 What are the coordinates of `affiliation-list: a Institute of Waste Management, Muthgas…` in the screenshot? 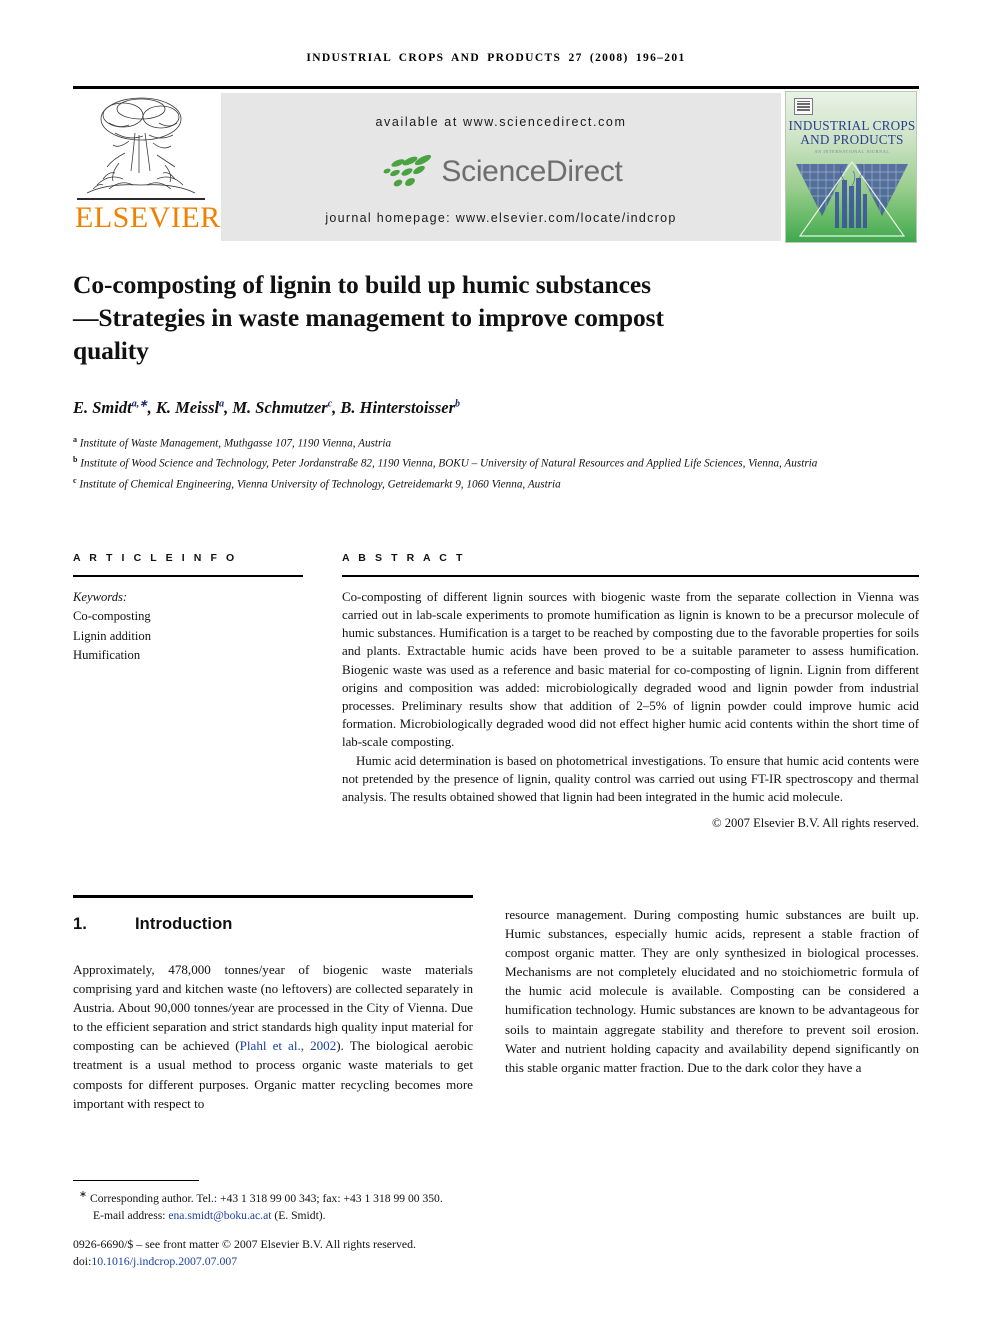 It's located at (498, 462).